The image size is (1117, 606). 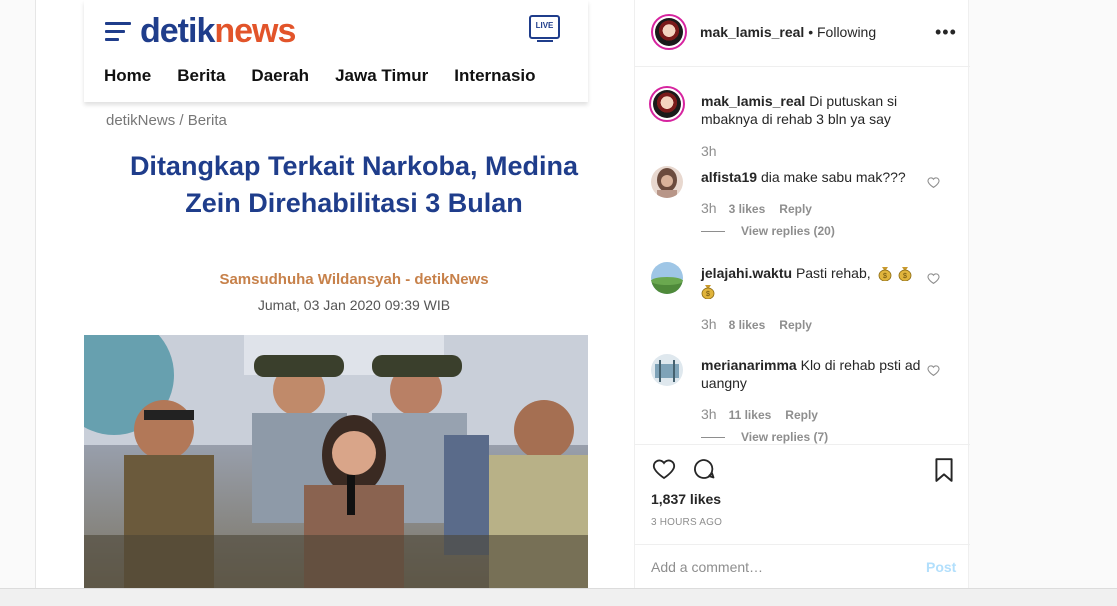 I want to click on post-comment-button: Post, so click(x=941, y=567).